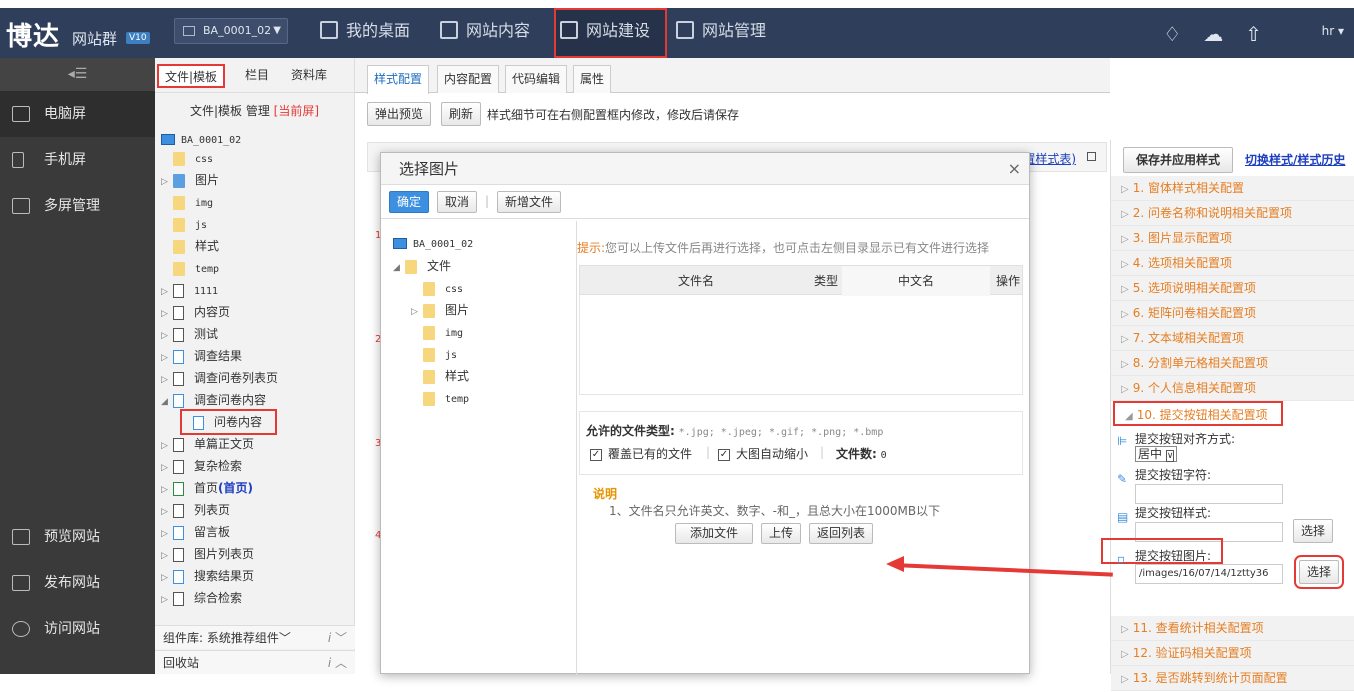  I want to click on tree-item-questionnaire-content: 问卷内容, so click(228, 422).